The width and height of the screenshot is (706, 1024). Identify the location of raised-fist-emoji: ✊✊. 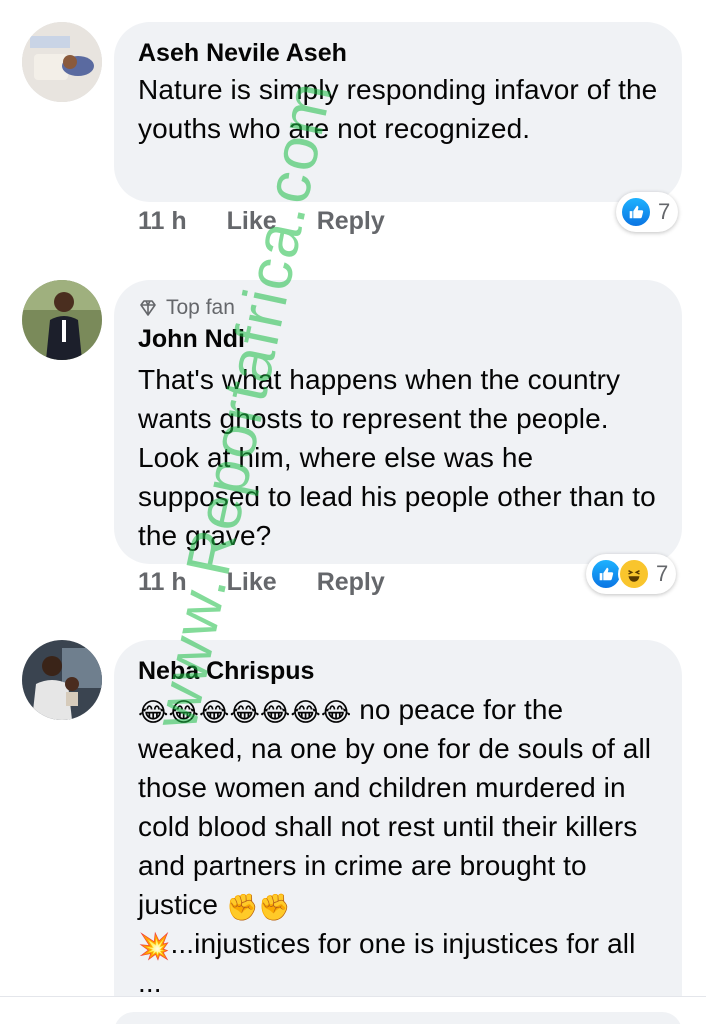
(258, 907).